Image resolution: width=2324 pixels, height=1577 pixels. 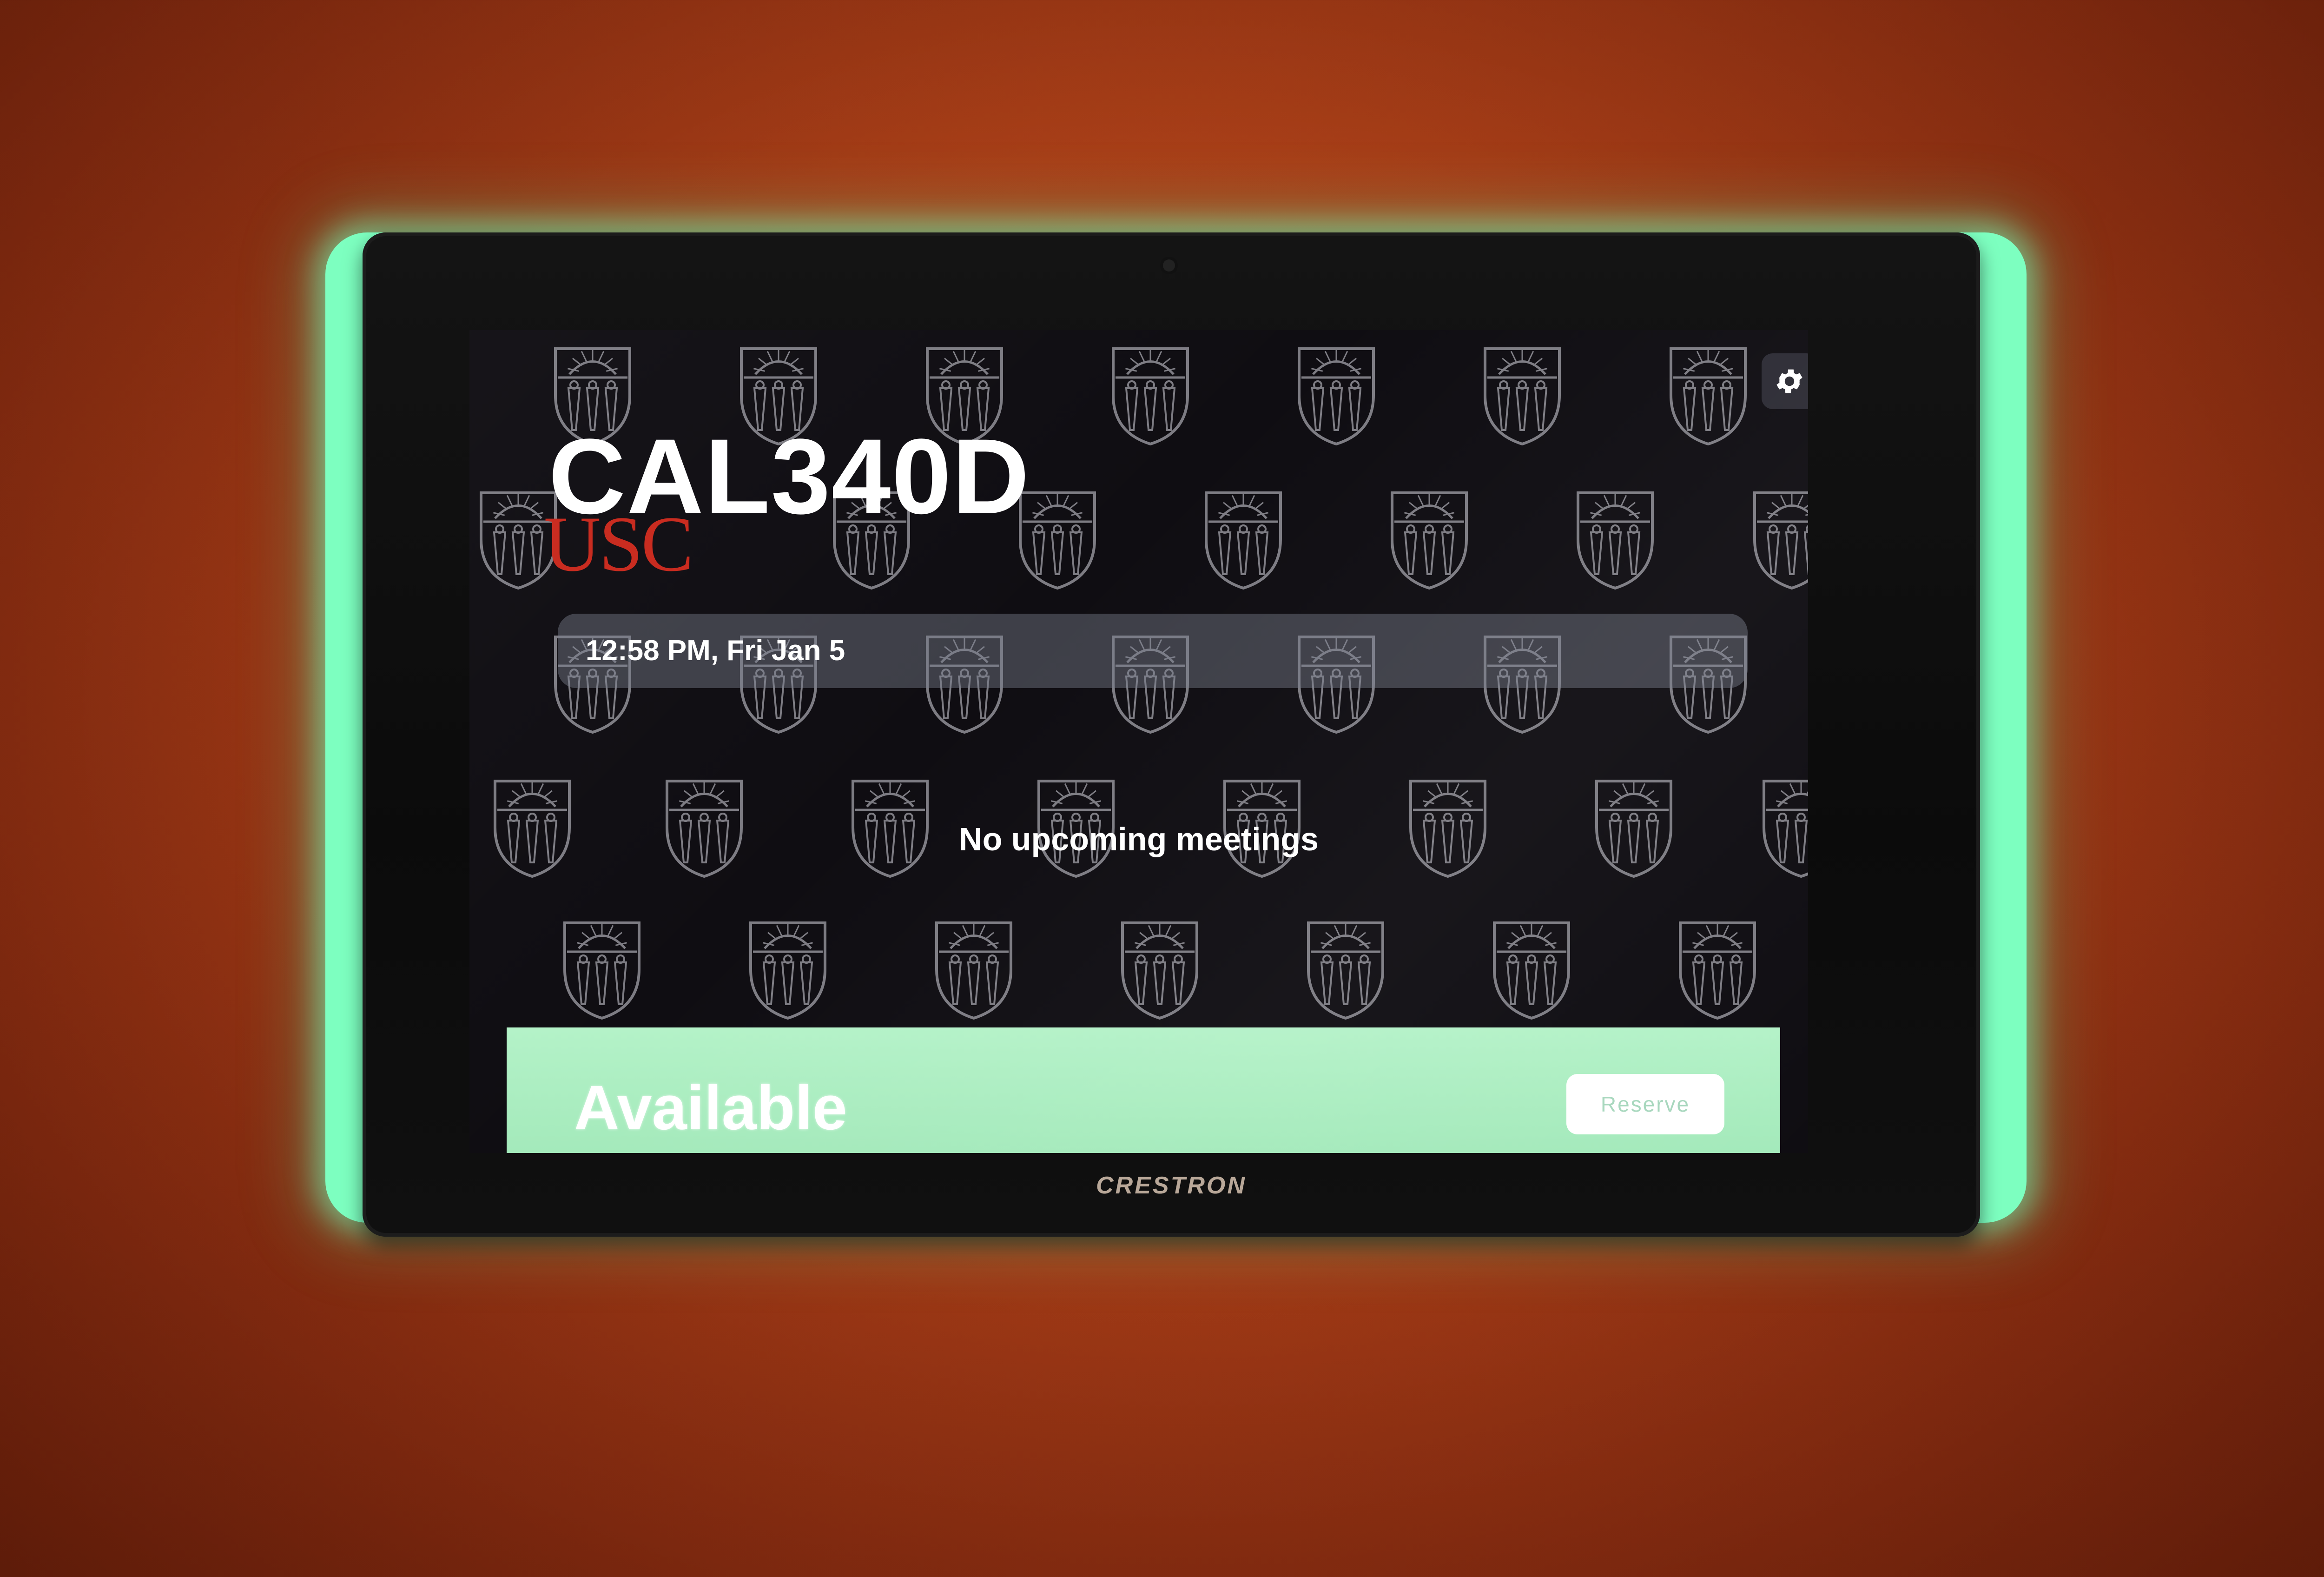 I want to click on gear-icon, so click(x=1789, y=381).